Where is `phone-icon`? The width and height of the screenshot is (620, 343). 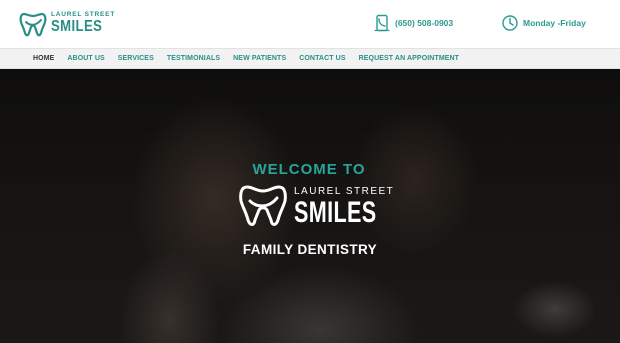
phone-icon is located at coordinates (382, 23).